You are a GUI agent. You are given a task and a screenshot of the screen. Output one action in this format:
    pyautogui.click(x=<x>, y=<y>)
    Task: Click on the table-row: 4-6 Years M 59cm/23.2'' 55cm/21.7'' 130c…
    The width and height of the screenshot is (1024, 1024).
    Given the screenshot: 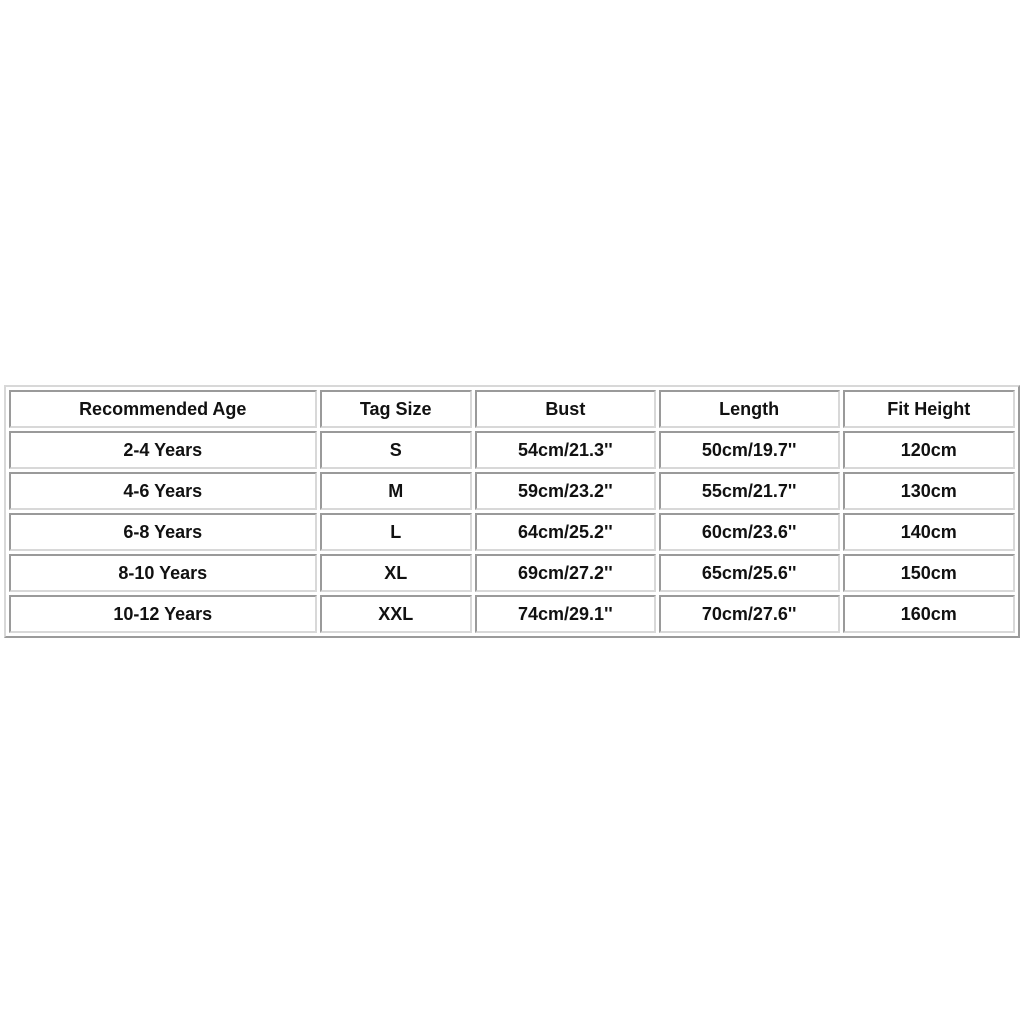 What is the action you would take?
    pyautogui.click(x=512, y=491)
    